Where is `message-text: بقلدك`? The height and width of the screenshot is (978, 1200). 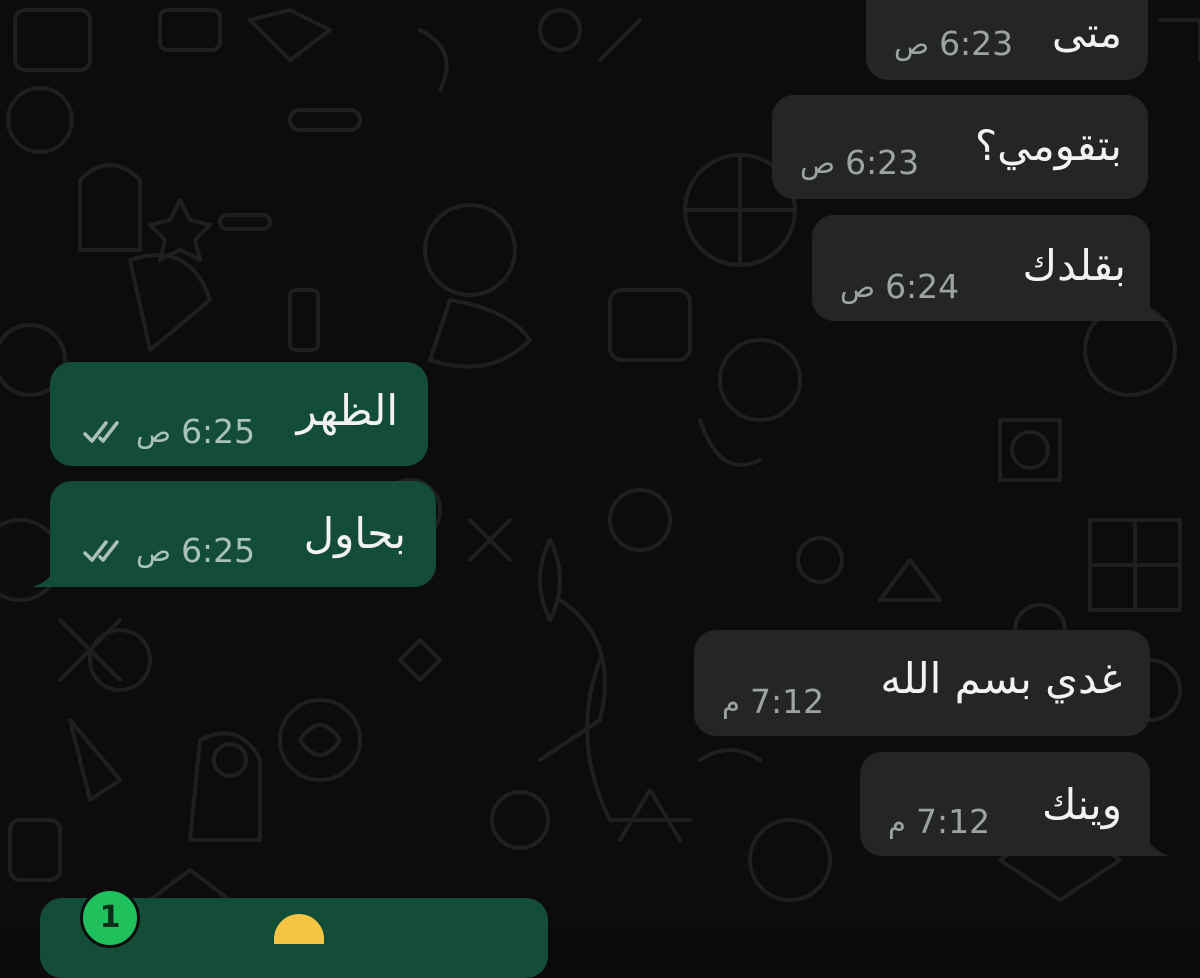 message-text: بقلدك is located at coordinates (1074, 265).